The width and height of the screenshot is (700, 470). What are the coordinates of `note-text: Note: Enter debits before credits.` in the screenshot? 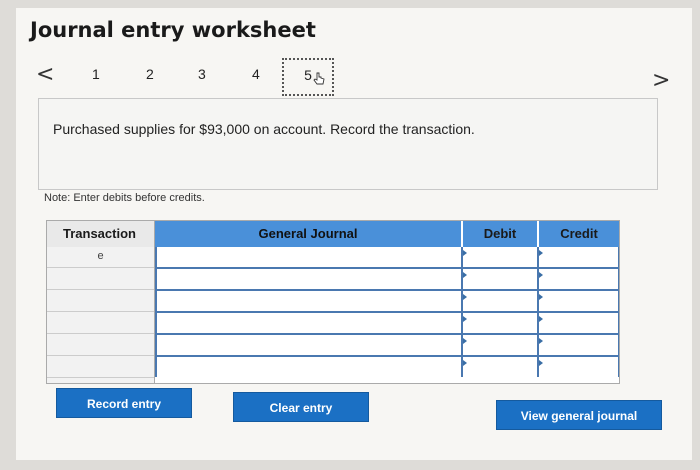 It's located at (124, 198).